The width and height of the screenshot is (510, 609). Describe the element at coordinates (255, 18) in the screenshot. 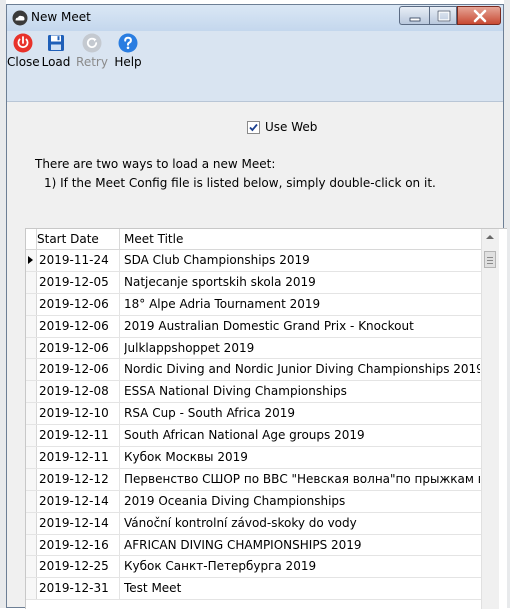

I see `title-bar: New Meet` at that location.